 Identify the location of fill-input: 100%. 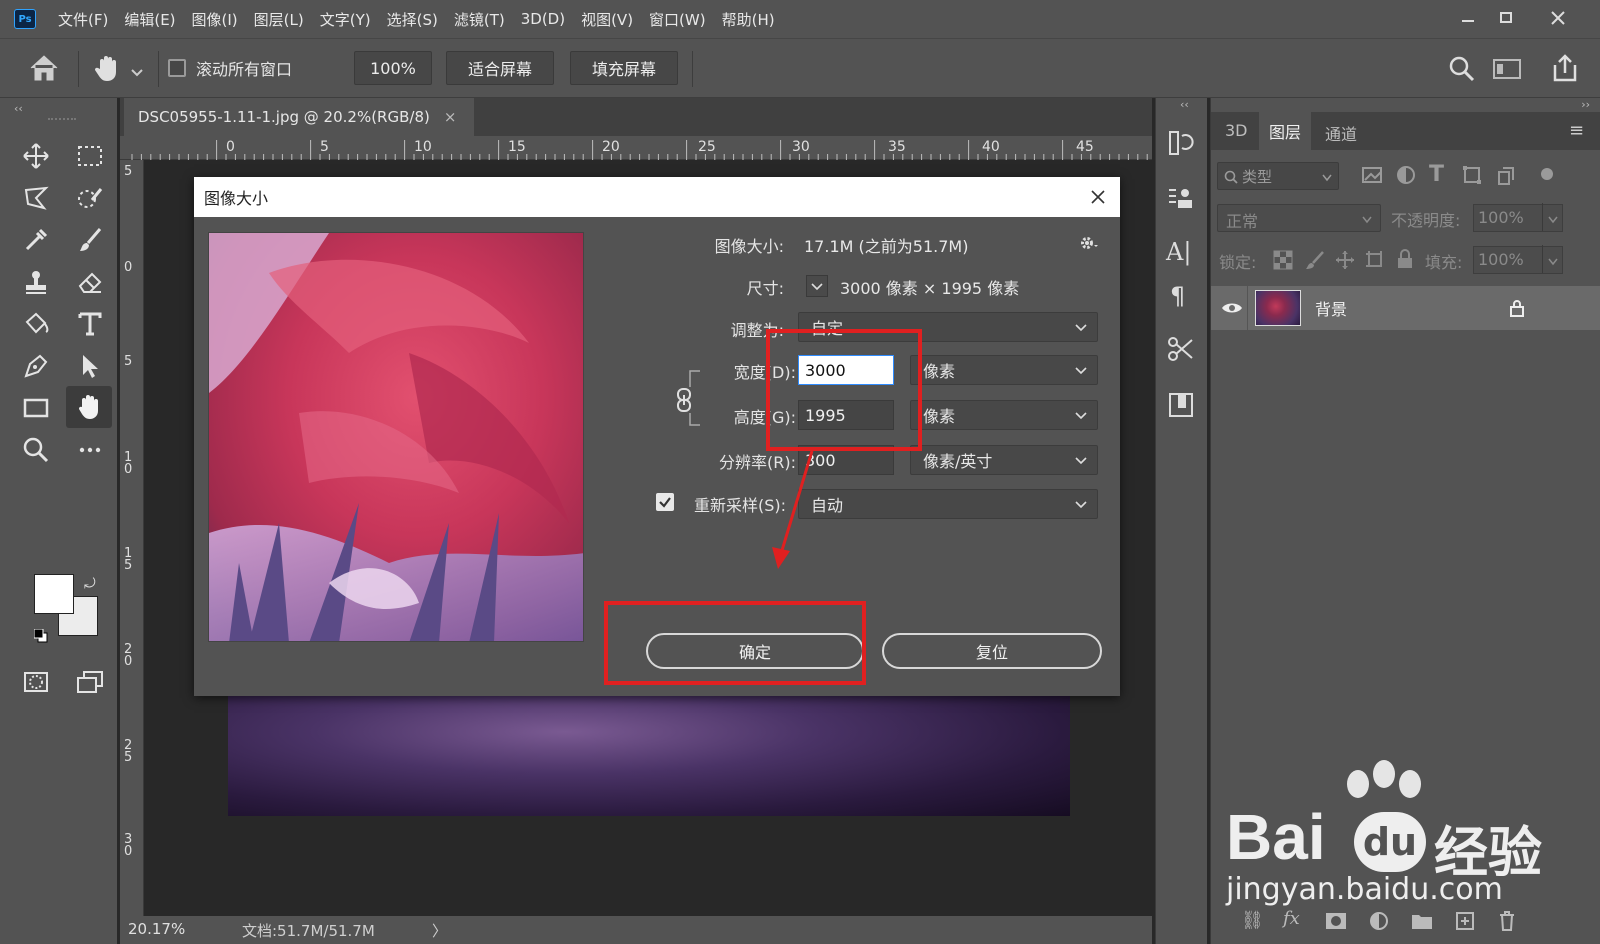
(1518, 259).